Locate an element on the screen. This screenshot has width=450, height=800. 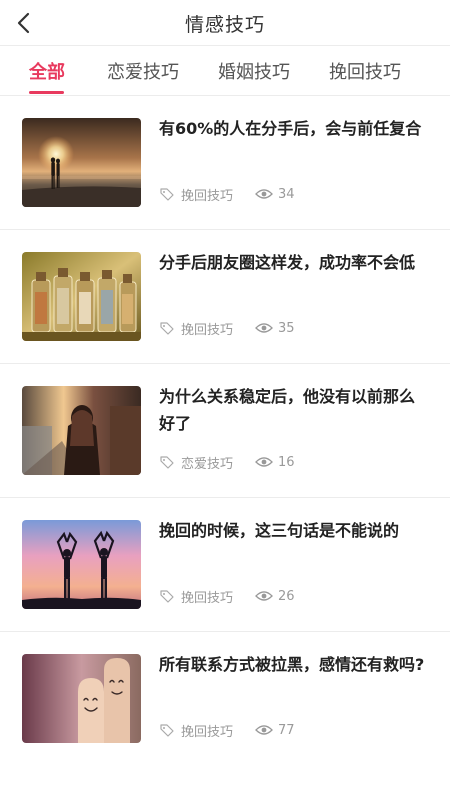
view-count: 35 is located at coordinates (286, 328).